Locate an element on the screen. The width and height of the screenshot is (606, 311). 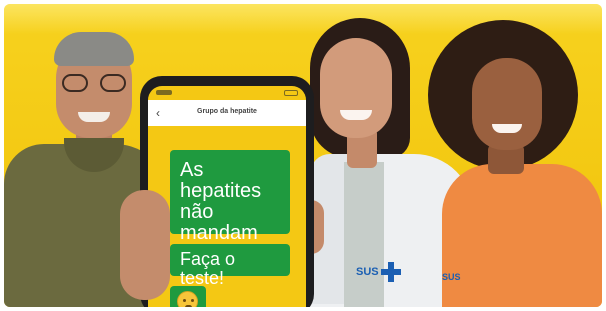
chat-message-emoji is located at coordinates (188, 296).